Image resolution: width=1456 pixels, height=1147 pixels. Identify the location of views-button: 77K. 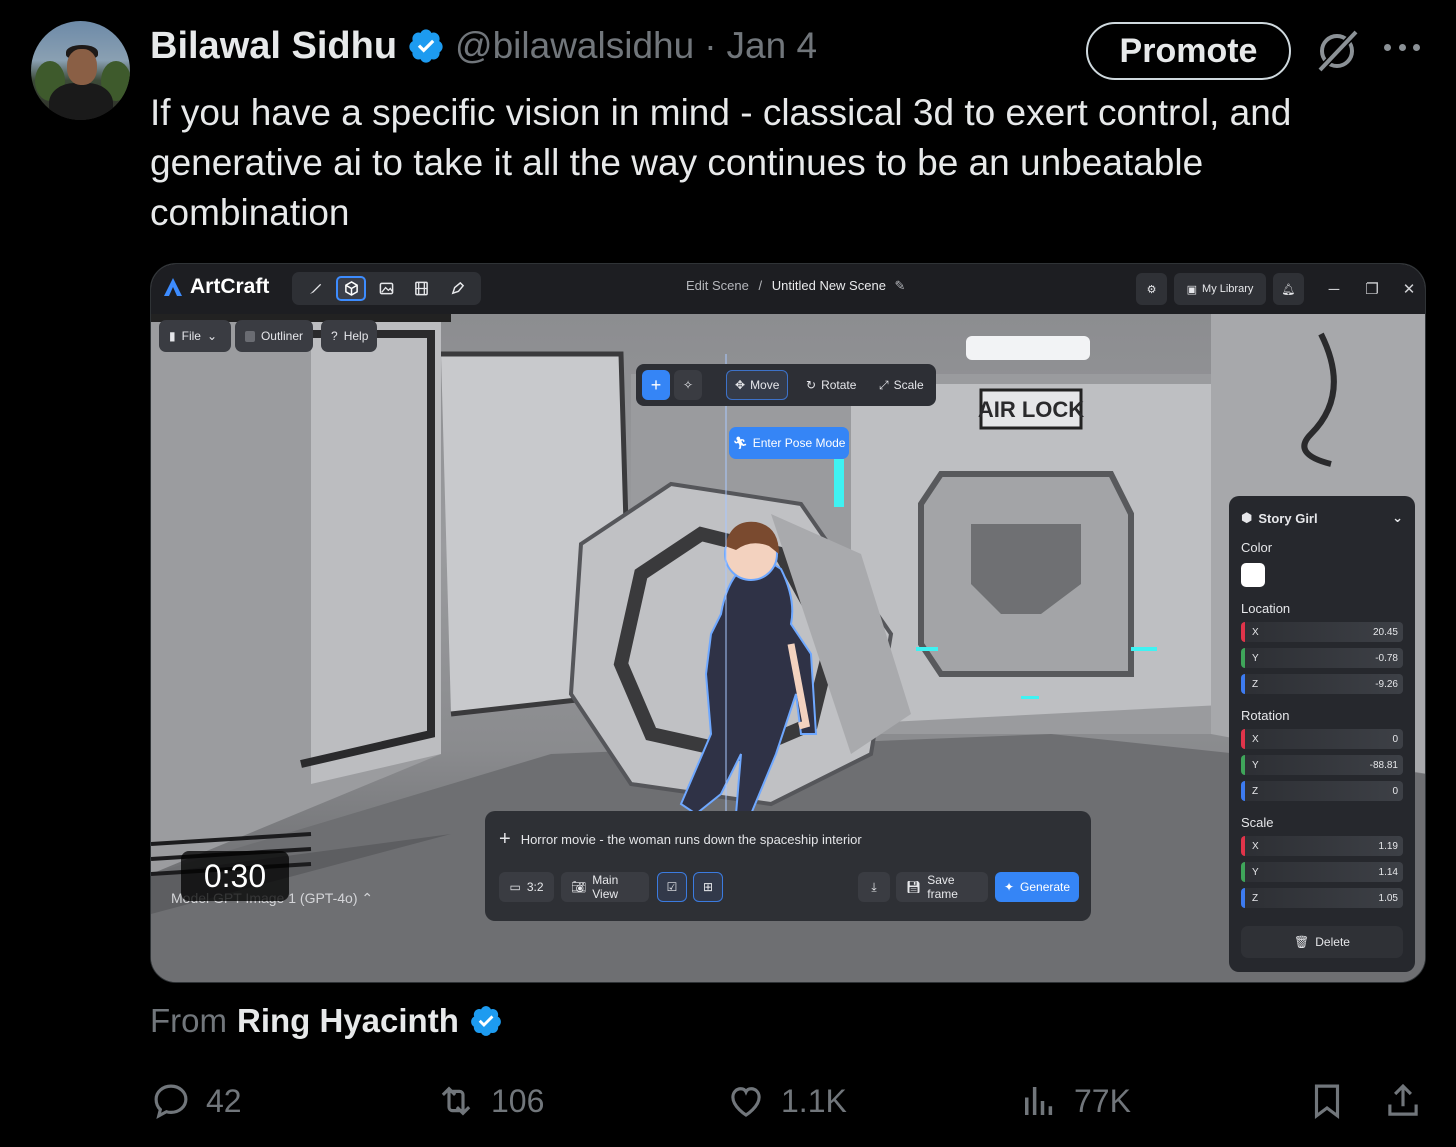
(1074, 1101).